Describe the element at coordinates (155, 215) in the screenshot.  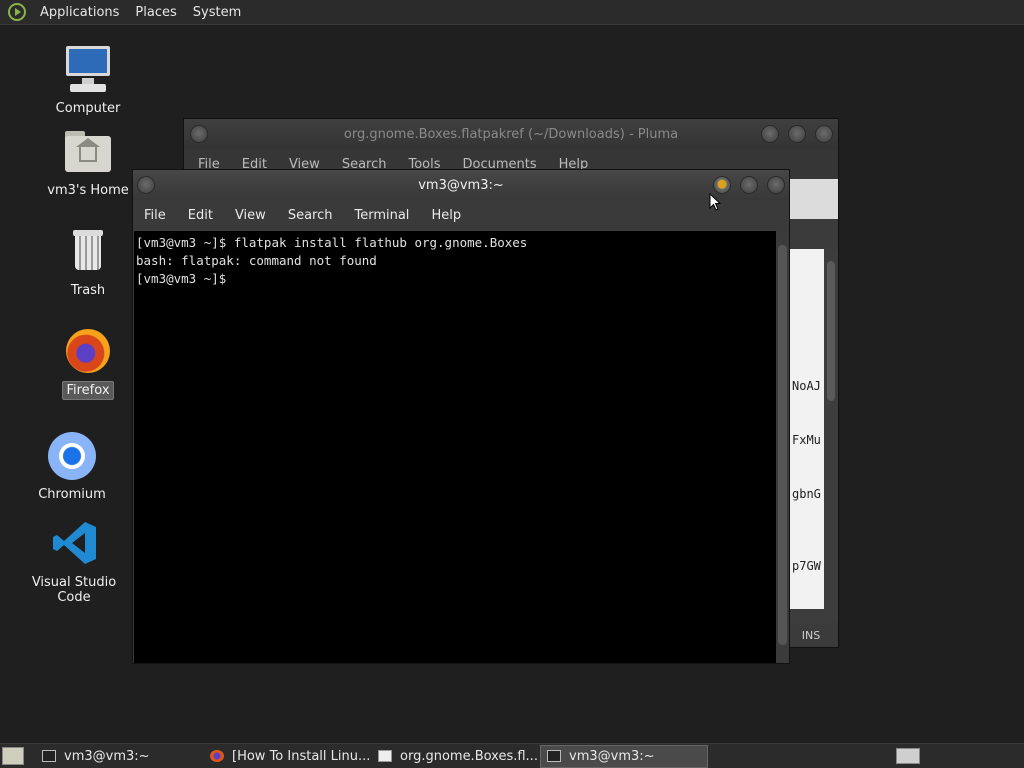
I see `terminal-menu-file: File` at that location.